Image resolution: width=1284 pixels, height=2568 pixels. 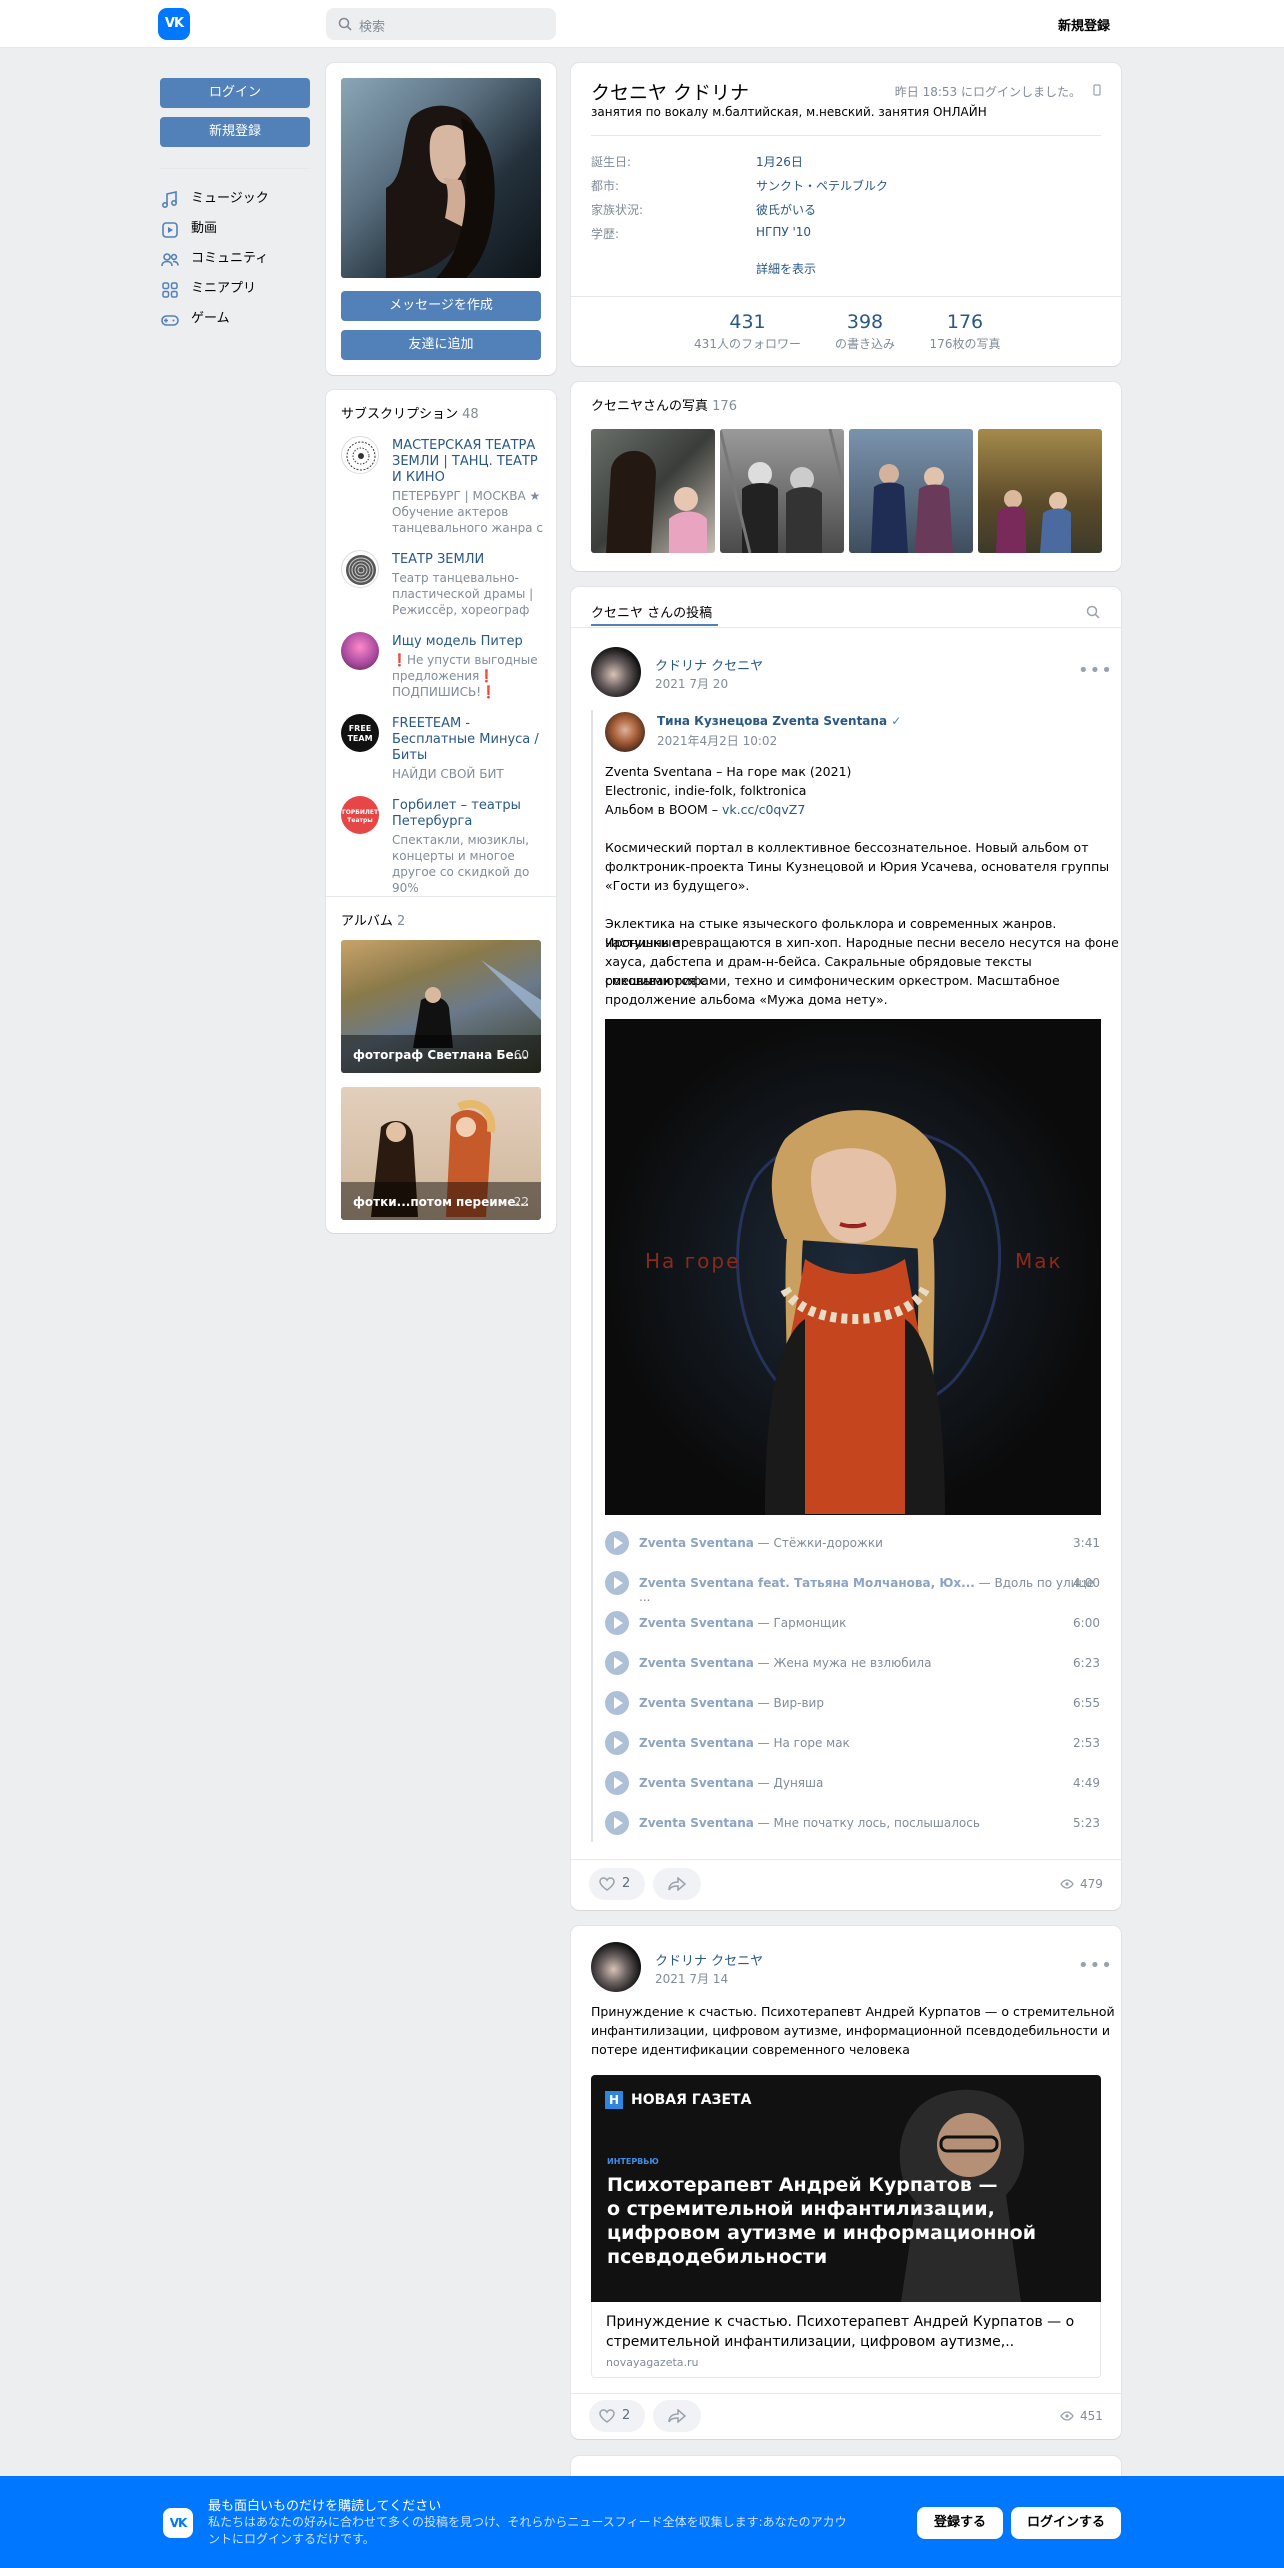 I want to click on apps-icon, so click(x=170, y=290).